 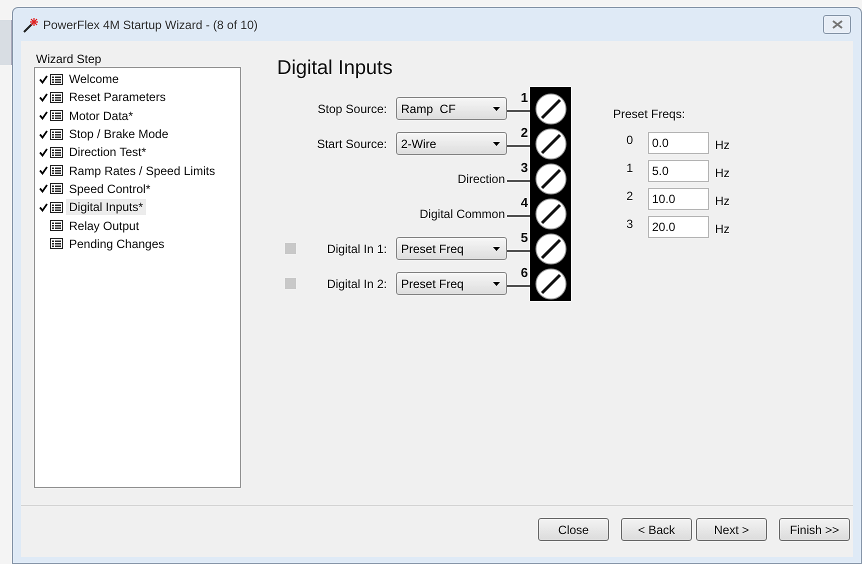 What do you see at coordinates (629, 224) in the screenshot?
I see `preset-index: 3` at bounding box center [629, 224].